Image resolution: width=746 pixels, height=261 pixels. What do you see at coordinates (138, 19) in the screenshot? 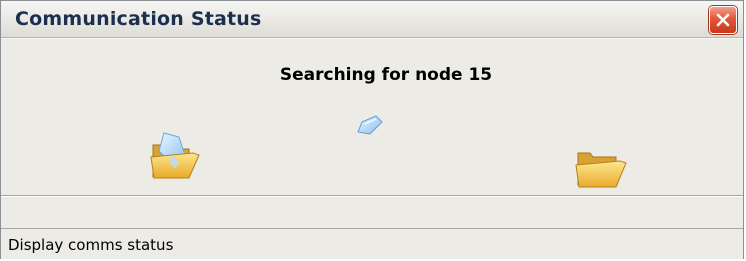
I see `window-title: Communication Status` at bounding box center [138, 19].